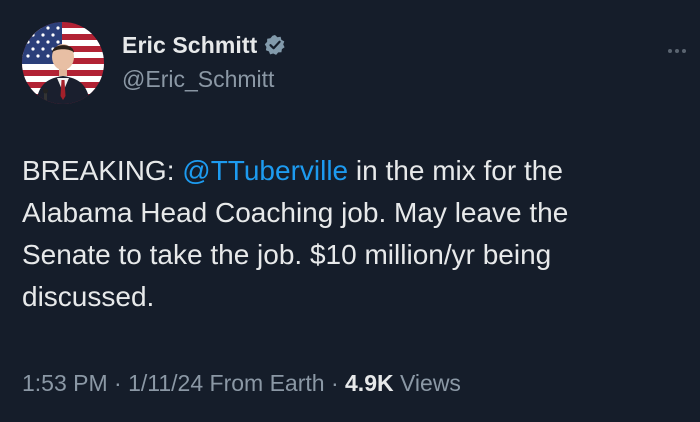  Describe the element at coordinates (88, 296) in the screenshot. I see `tweet-text-line4: discussed.` at that location.